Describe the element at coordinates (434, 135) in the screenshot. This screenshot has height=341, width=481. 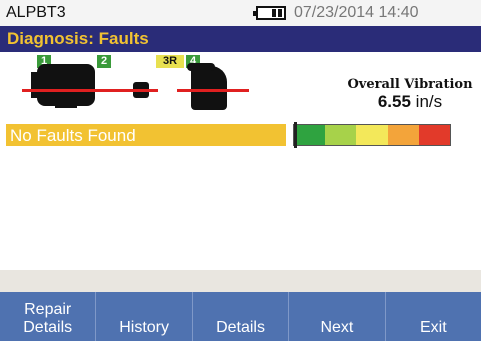
I see `severity-segment-red` at that location.